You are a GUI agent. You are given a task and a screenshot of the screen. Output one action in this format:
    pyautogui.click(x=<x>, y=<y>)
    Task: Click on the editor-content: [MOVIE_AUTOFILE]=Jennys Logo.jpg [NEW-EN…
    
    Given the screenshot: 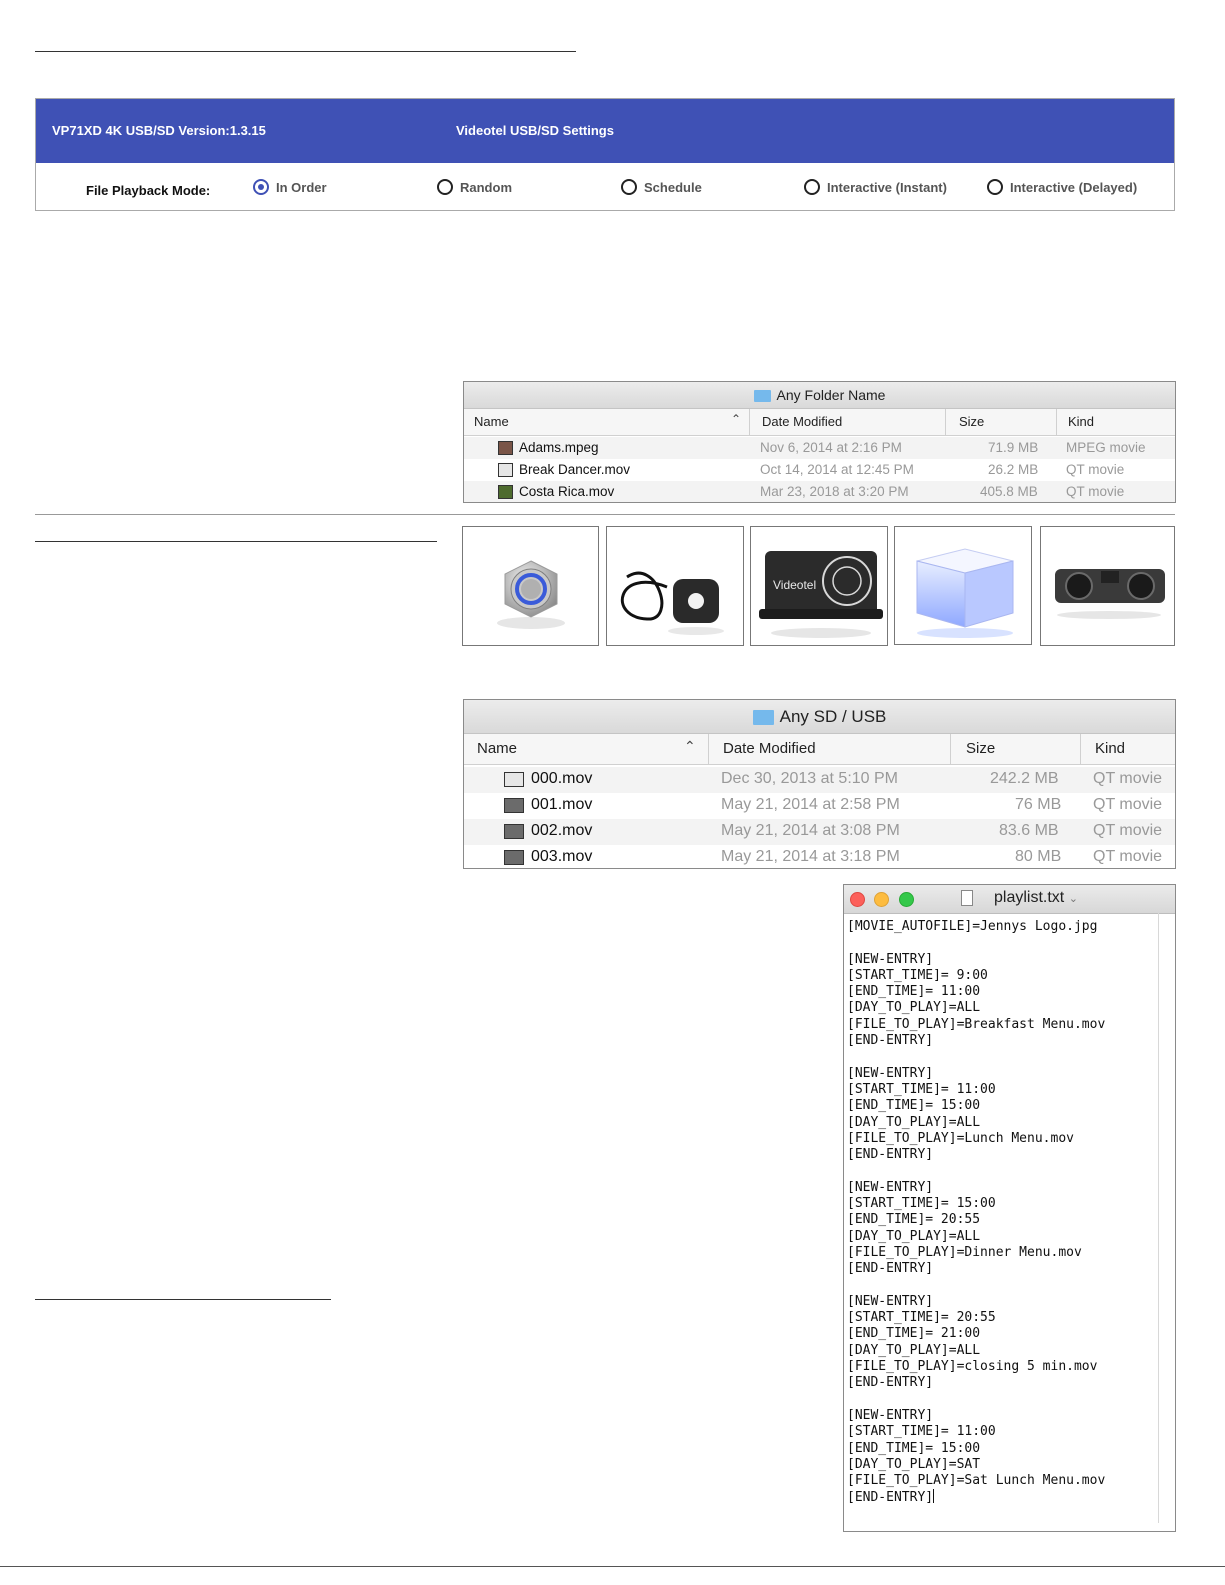 What is the action you would take?
    pyautogui.click(x=976, y=1213)
    